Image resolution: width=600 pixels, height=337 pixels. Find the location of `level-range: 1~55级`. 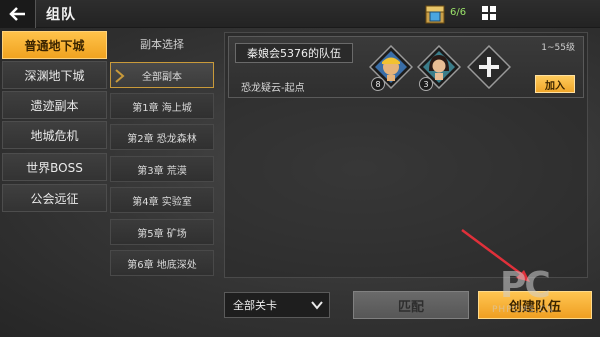

level-range: 1~55级 is located at coordinates (558, 48).